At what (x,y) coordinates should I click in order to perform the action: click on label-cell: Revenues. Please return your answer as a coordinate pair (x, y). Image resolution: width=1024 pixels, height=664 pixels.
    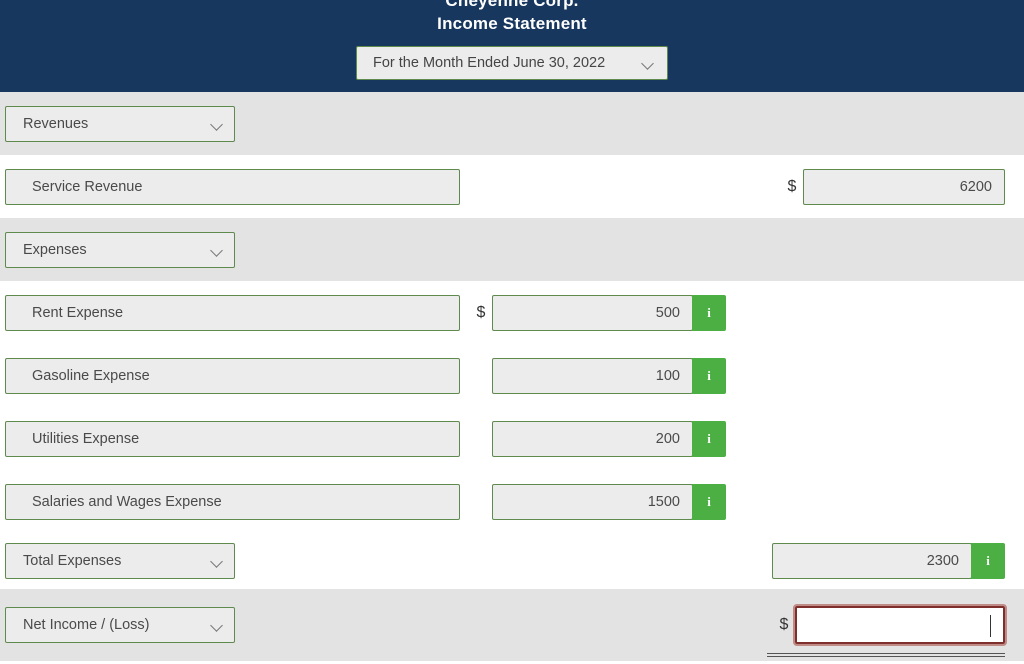
    Looking at the image, I should click on (235, 123).